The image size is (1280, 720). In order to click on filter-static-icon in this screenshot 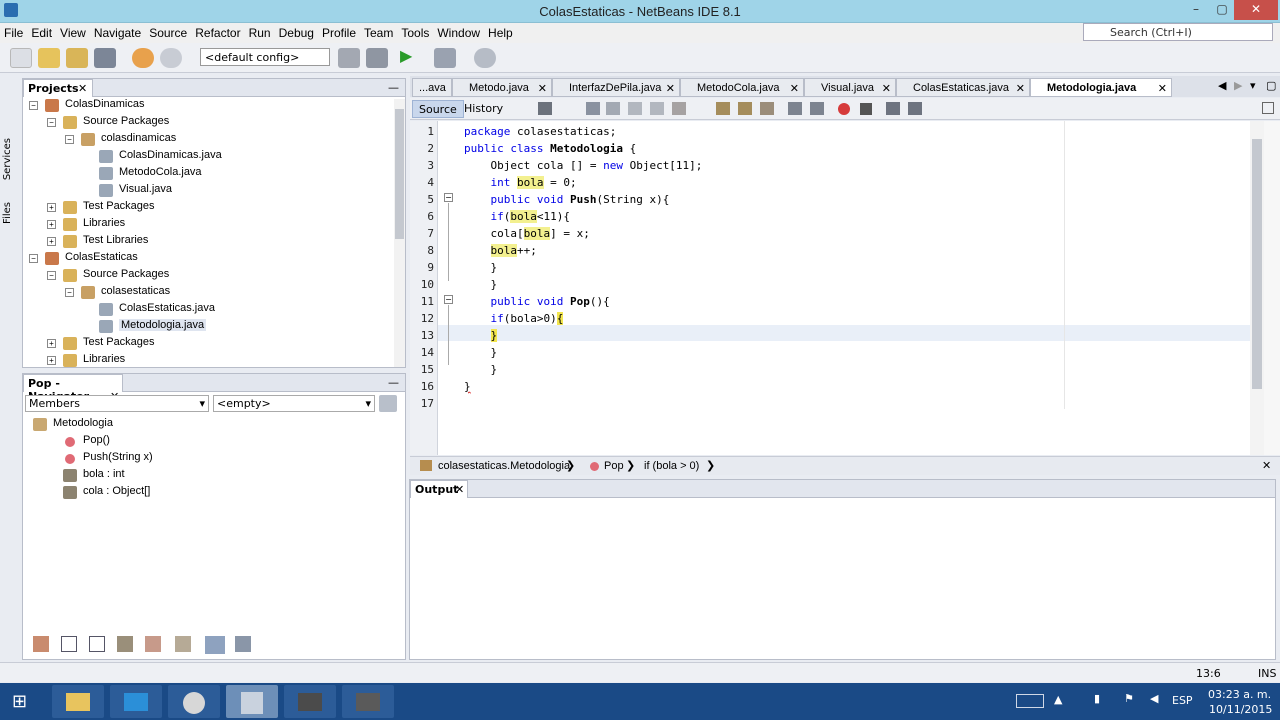, I will do `click(97, 644)`.